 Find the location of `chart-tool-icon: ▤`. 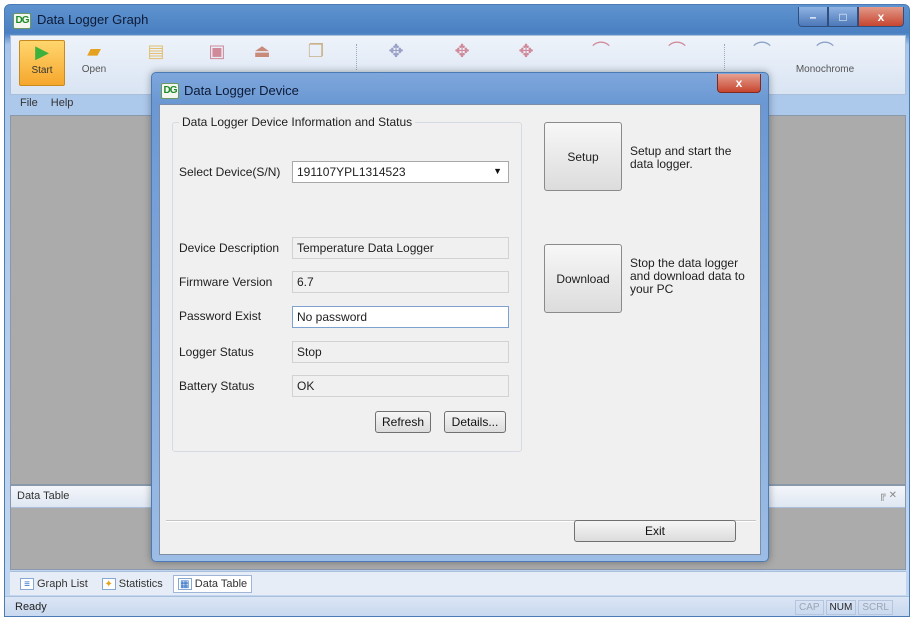

chart-tool-icon: ▤ is located at coordinates (156, 51).